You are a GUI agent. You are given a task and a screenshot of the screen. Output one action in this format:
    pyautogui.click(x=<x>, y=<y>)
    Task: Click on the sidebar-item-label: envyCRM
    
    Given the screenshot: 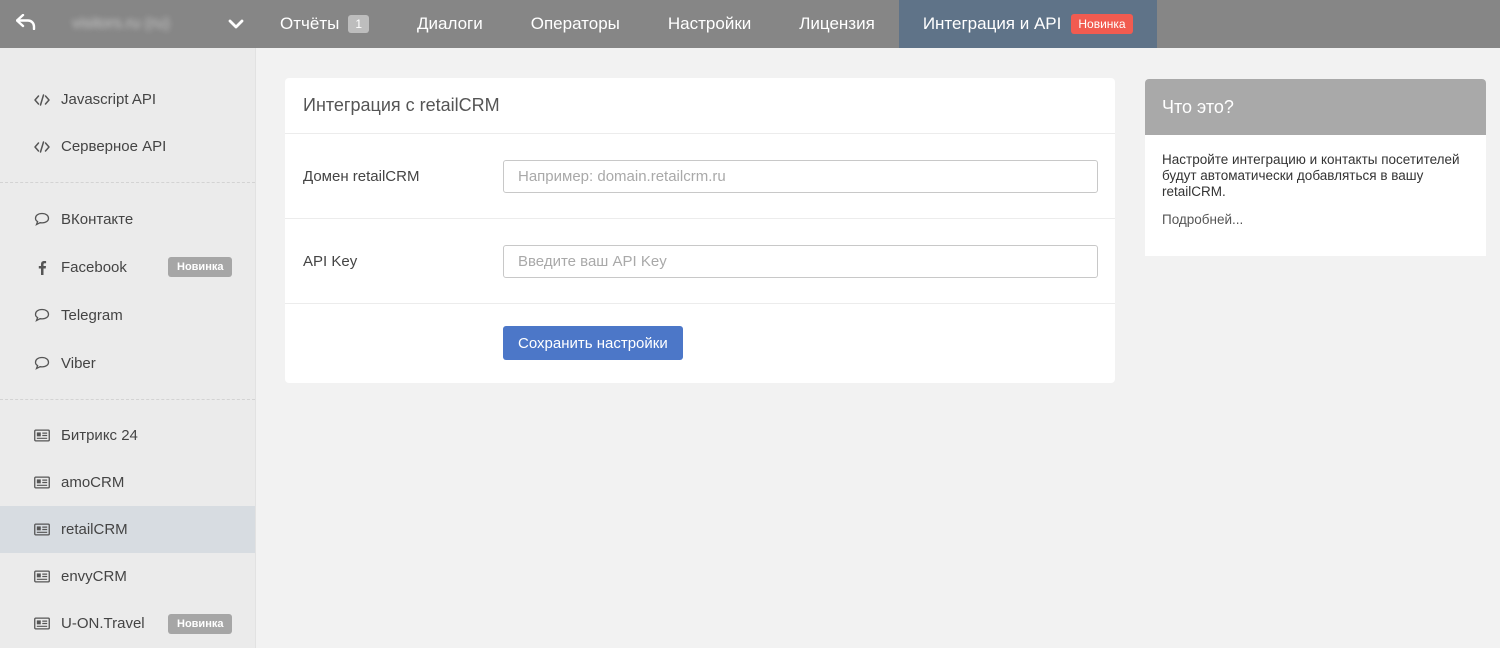 What is the action you would take?
    pyautogui.click(x=94, y=576)
    